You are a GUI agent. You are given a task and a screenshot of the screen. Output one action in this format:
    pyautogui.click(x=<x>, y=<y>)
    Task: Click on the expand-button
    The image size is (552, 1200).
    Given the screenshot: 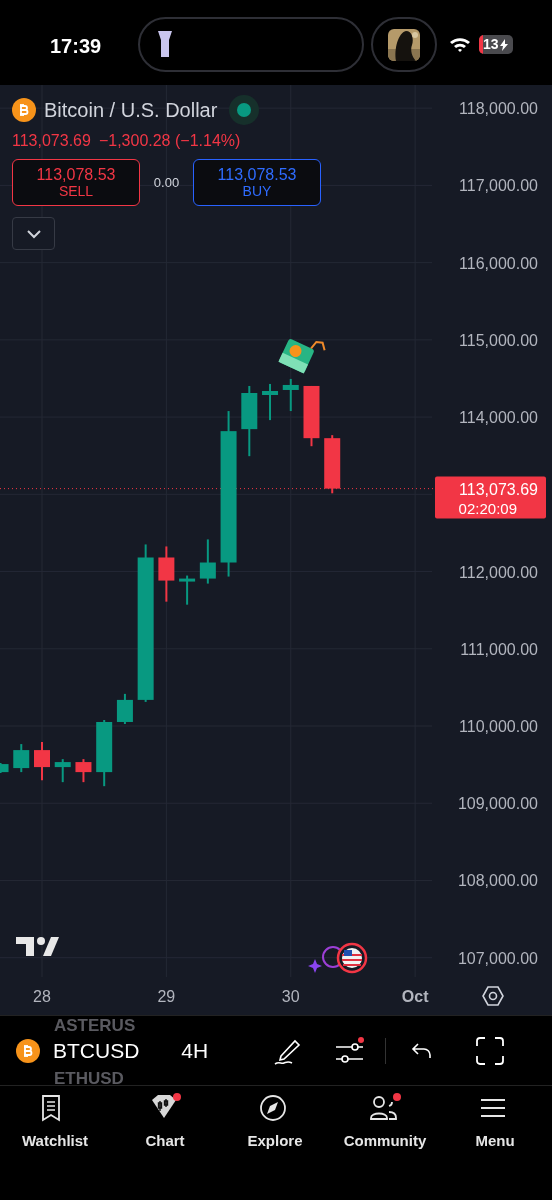 What is the action you would take?
    pyautogui.click(x=33, y=233)
    